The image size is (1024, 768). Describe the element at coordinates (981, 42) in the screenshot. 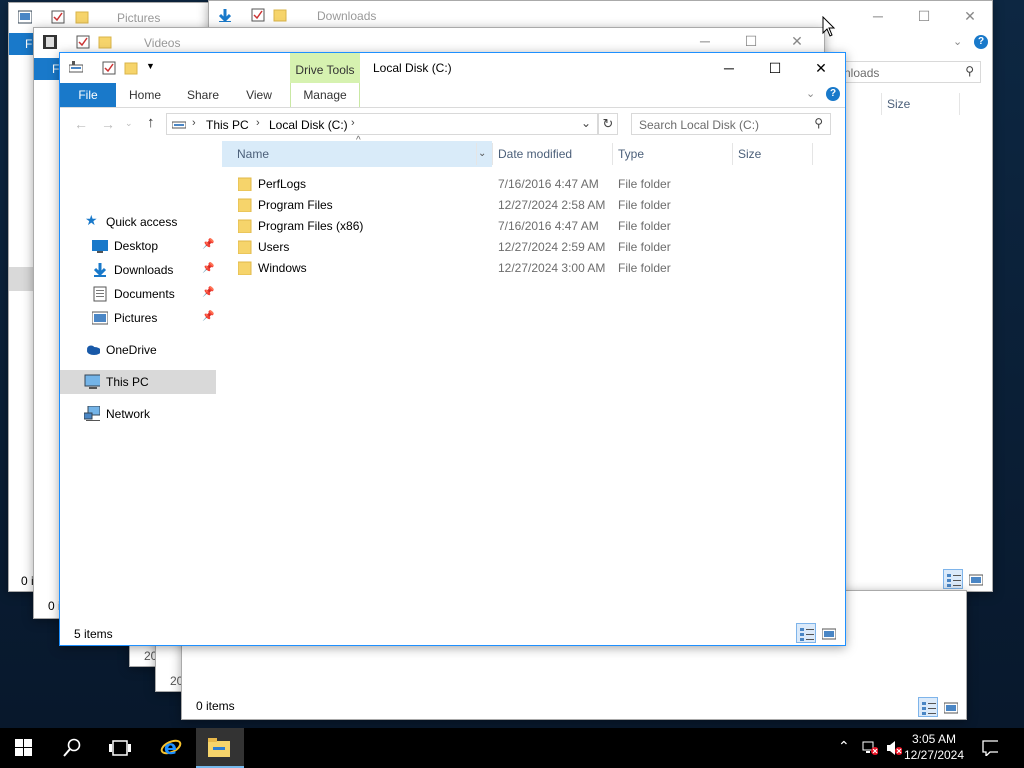

I see `downloads-help-icon: ?` at that location.